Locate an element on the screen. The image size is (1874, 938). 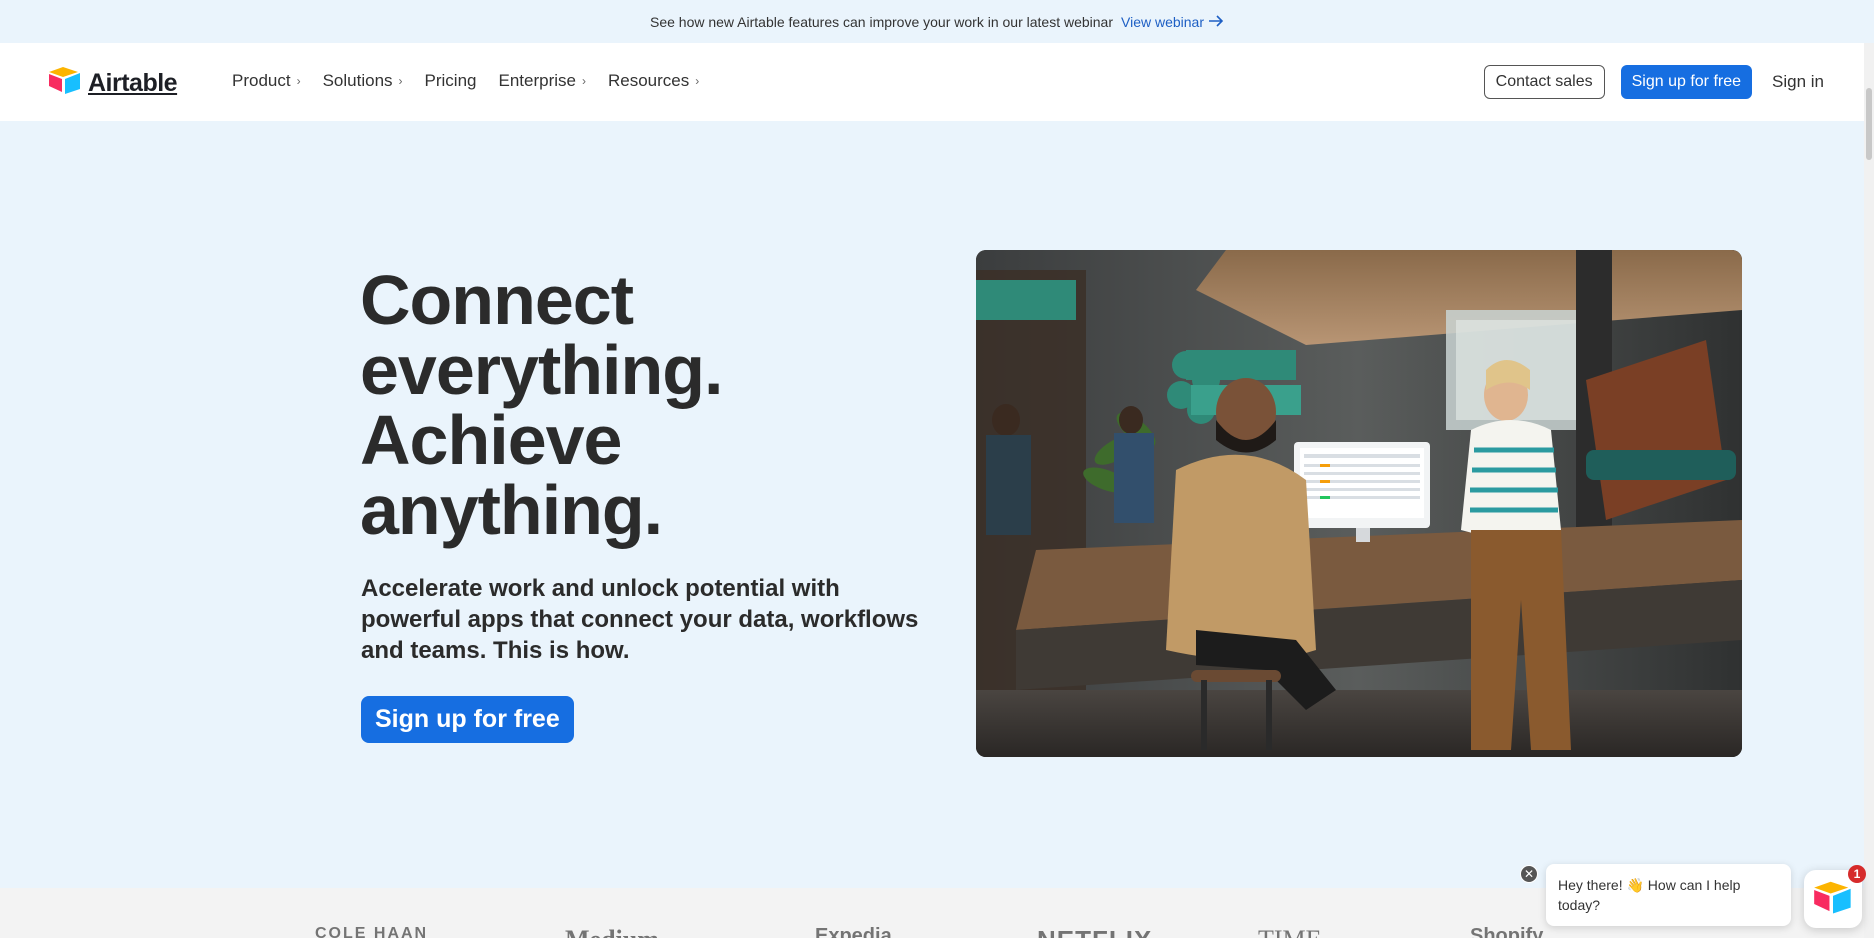
brand-logo-cole-haan: COLE HAAN is located at coordinates (372, 931).